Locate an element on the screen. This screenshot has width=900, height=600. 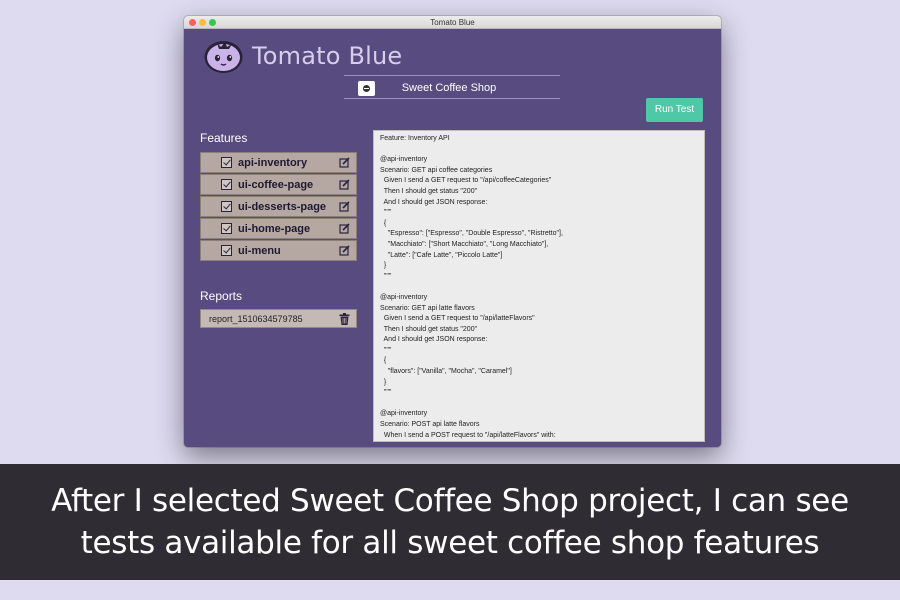
feature-item: api-inventory is located at coordinates (278, 162).